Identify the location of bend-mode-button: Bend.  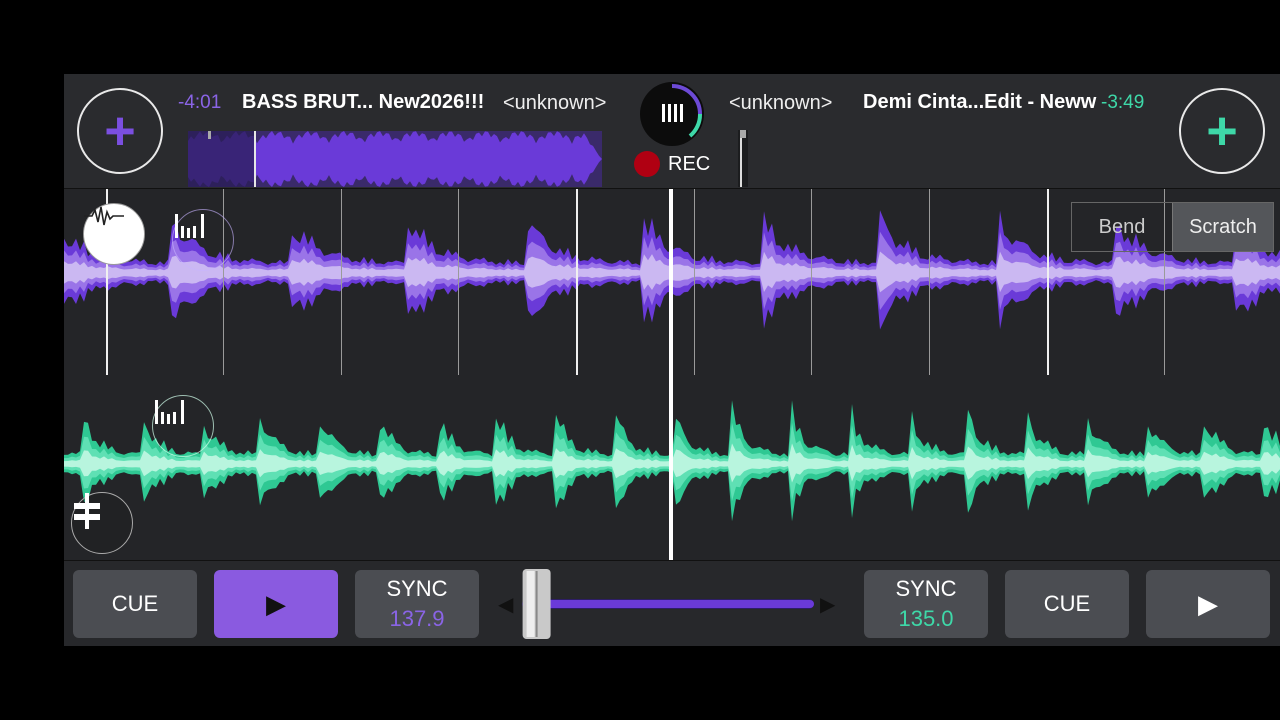
(1122, 227).